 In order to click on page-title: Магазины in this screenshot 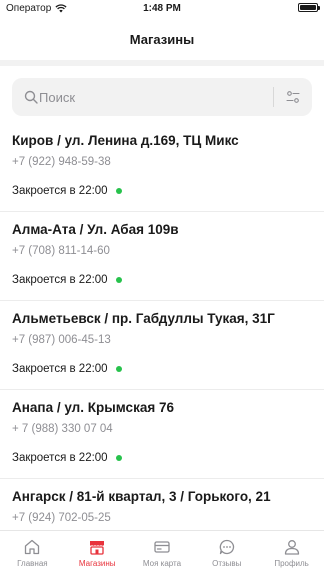, I will do `click(162, 39)`.